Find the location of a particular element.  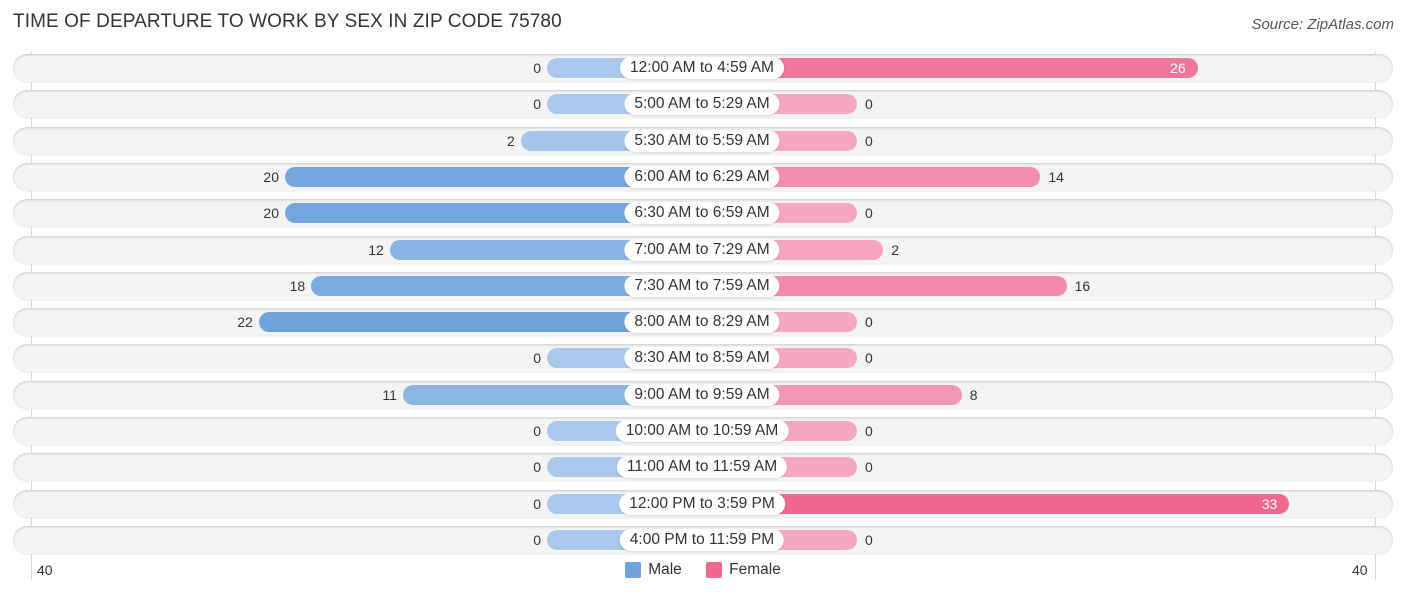

category-label: 5:00 AM to 5:29 AM is located at coordinates (702, 104).